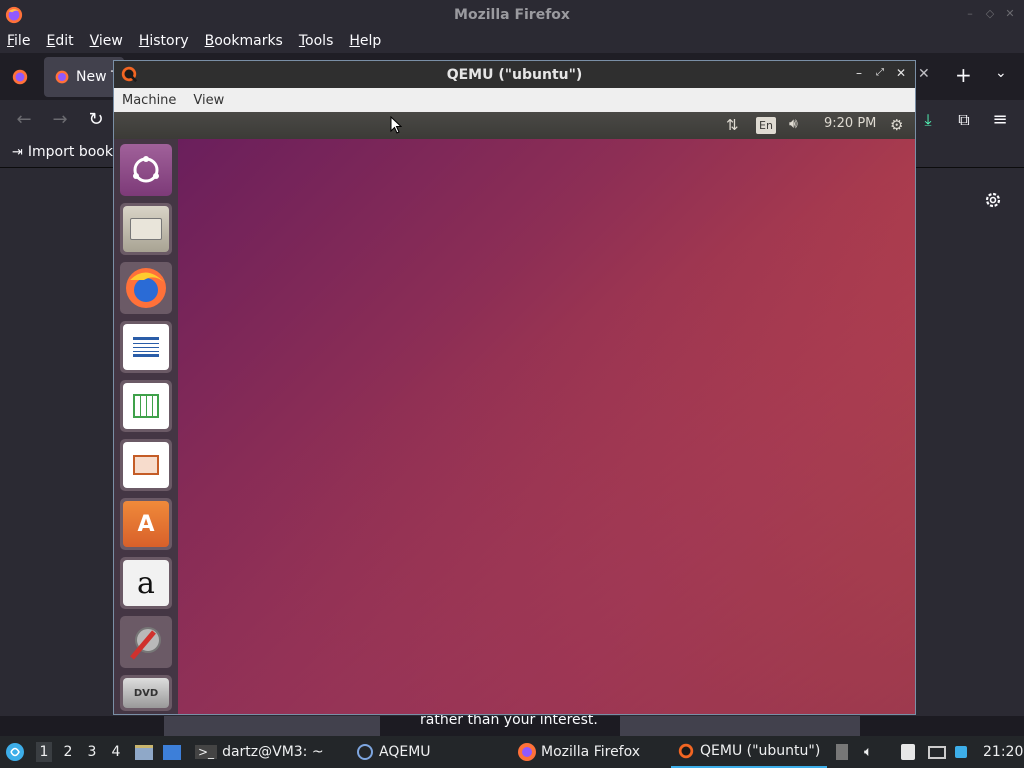 This screenshot has height=768, width=1024. I want to click on firefox-task-icon, so click(527, 752).